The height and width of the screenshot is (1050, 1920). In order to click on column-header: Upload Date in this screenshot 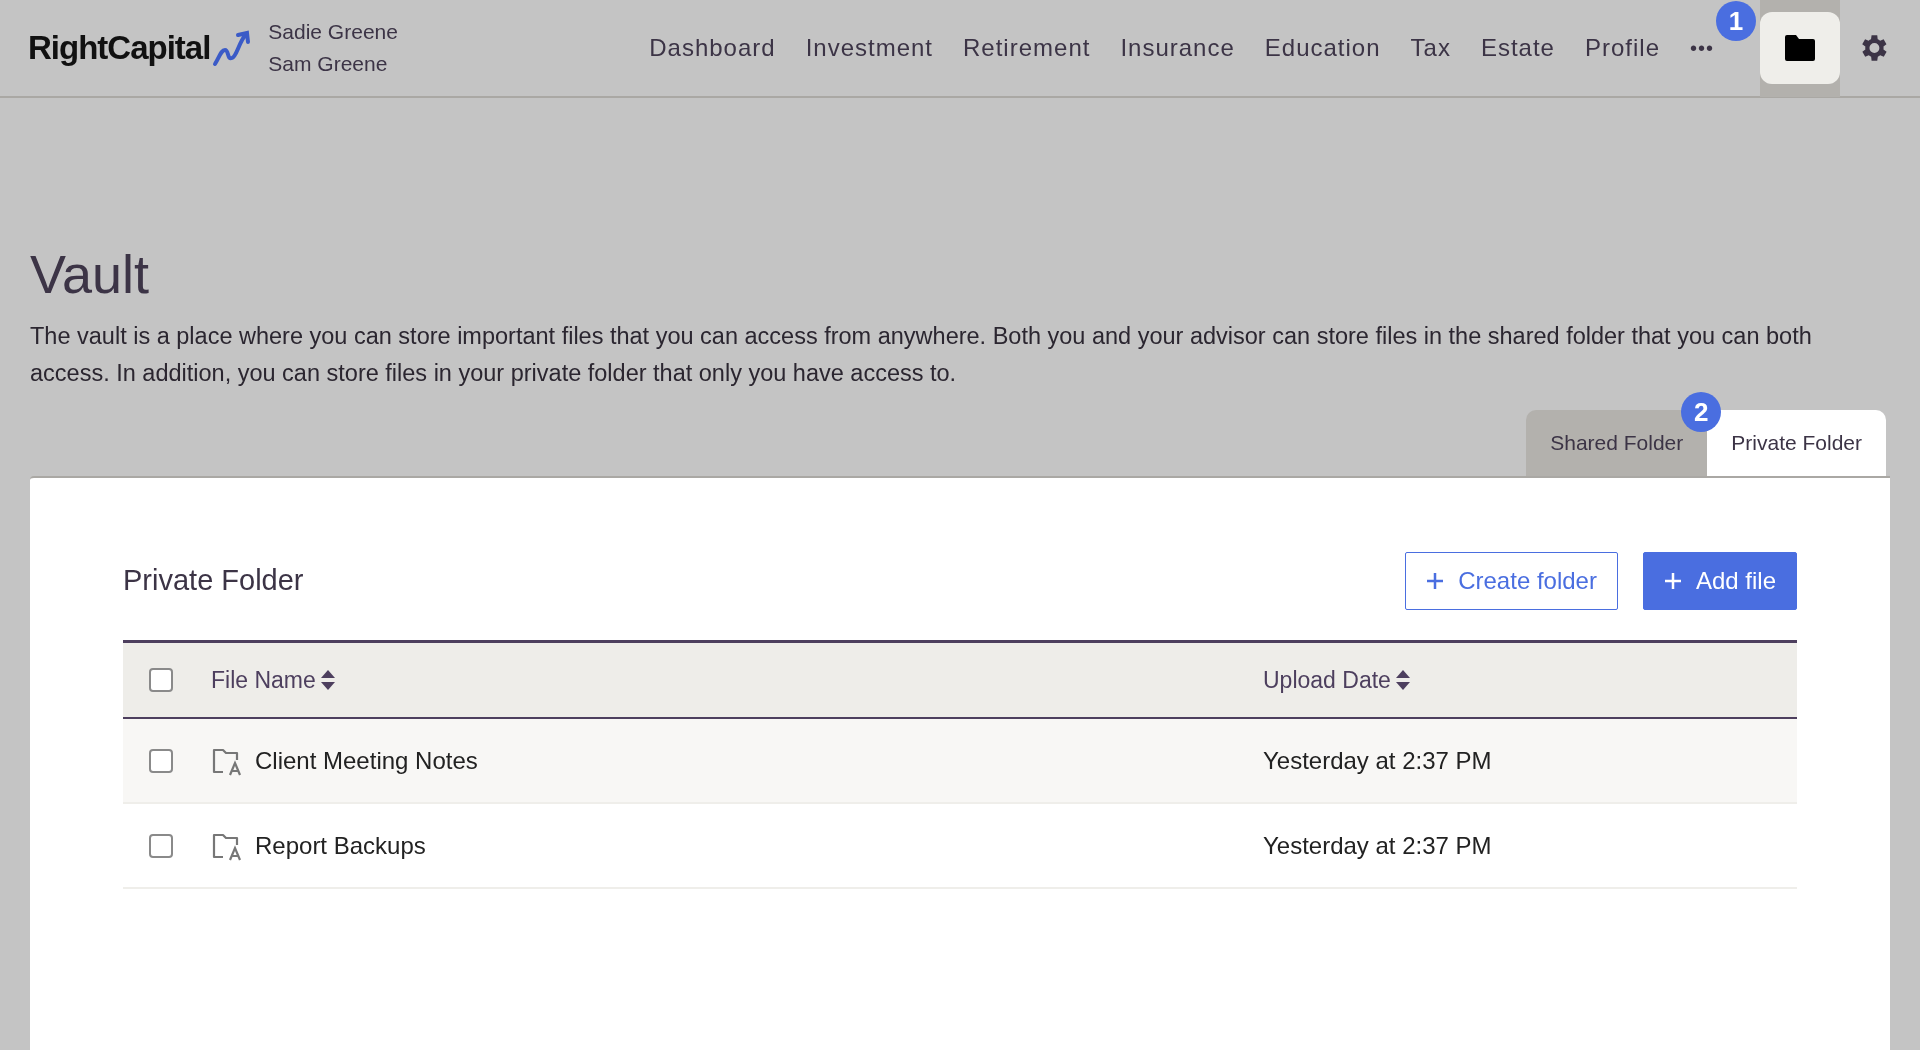, I will do `click(1327, 680)`.